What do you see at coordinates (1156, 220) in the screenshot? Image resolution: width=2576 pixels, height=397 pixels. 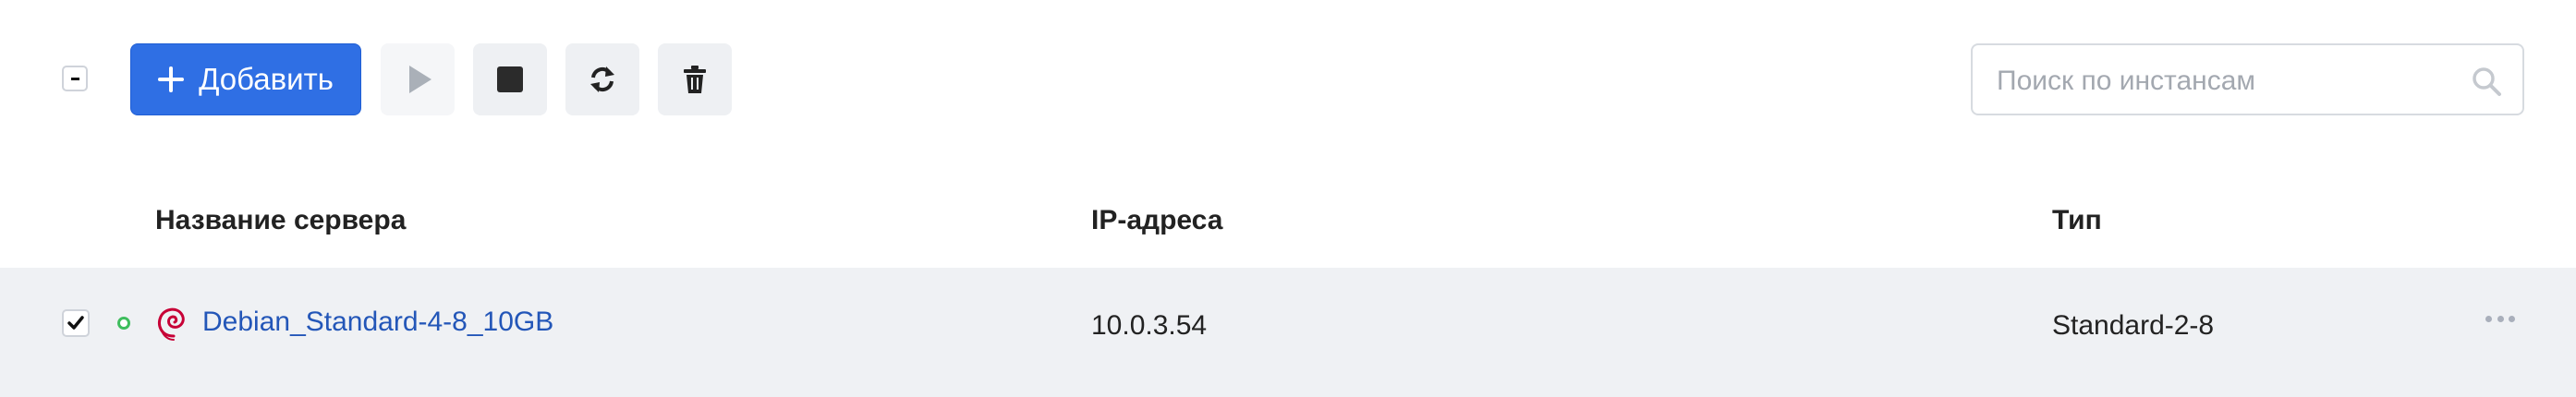 I see `column-header-ip: IP-адреса` at bounding box center [1156, 220].